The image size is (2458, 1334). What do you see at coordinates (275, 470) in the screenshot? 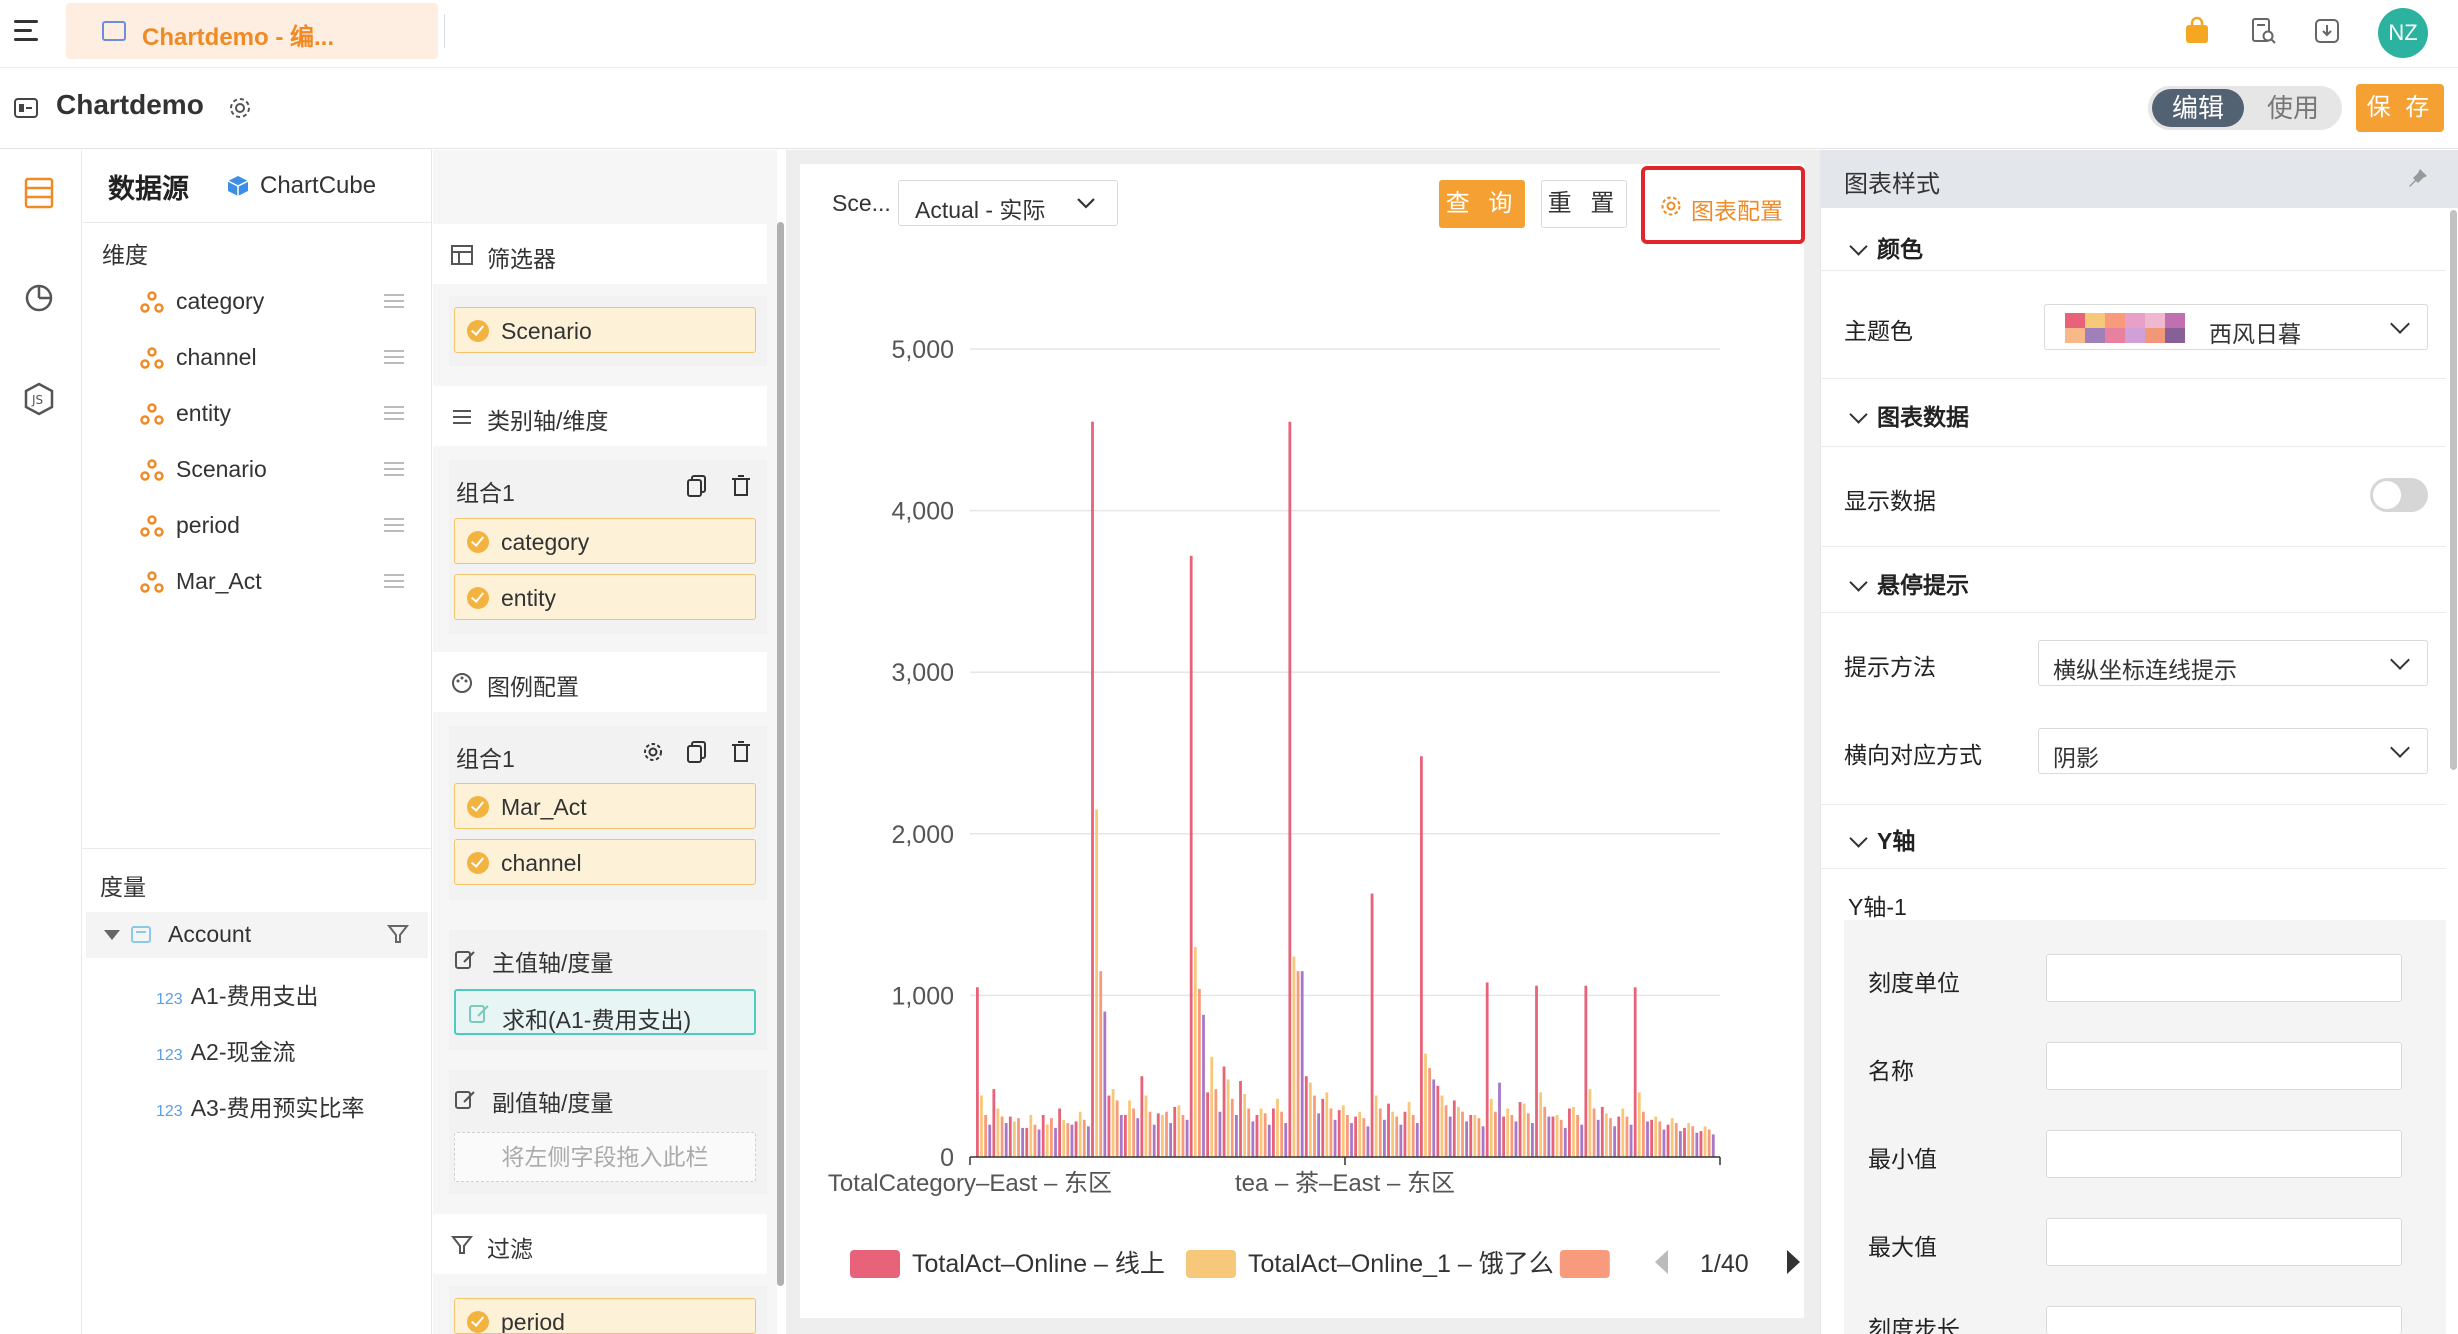
I see `dimension-item: Scenario` at bounding box center [275, 470].